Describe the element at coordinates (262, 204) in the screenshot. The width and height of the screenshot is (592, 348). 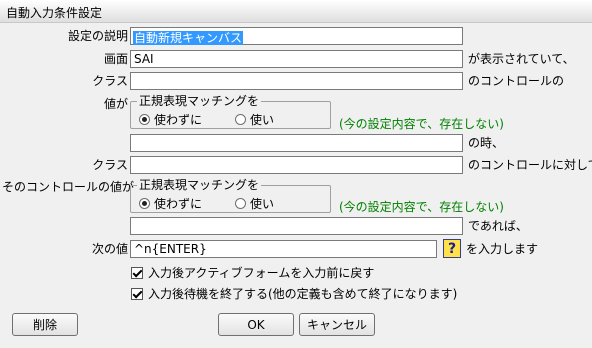
I see `regex2-yes-label: 使い` at that location.